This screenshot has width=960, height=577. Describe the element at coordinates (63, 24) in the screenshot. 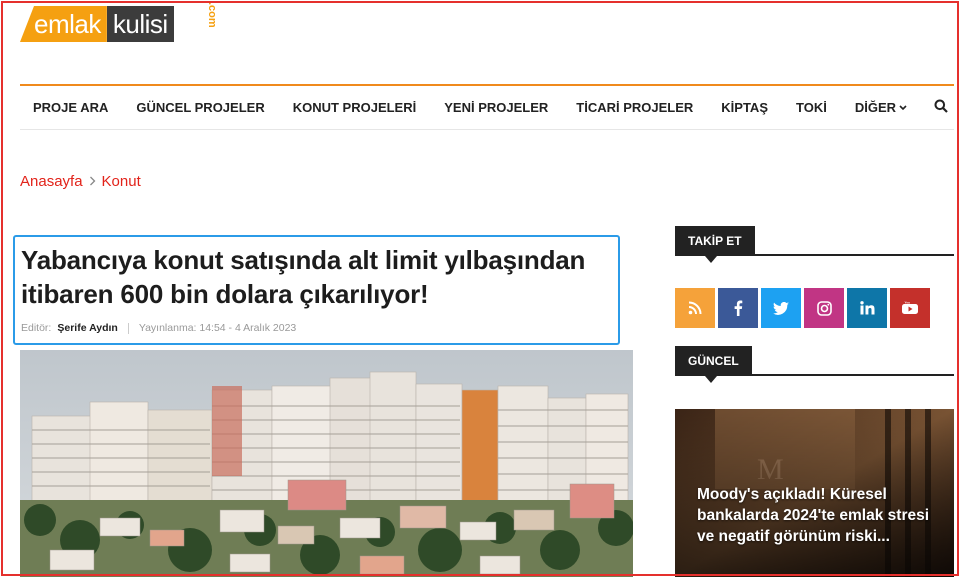

I see `logo-left-text: emlak` at that location.